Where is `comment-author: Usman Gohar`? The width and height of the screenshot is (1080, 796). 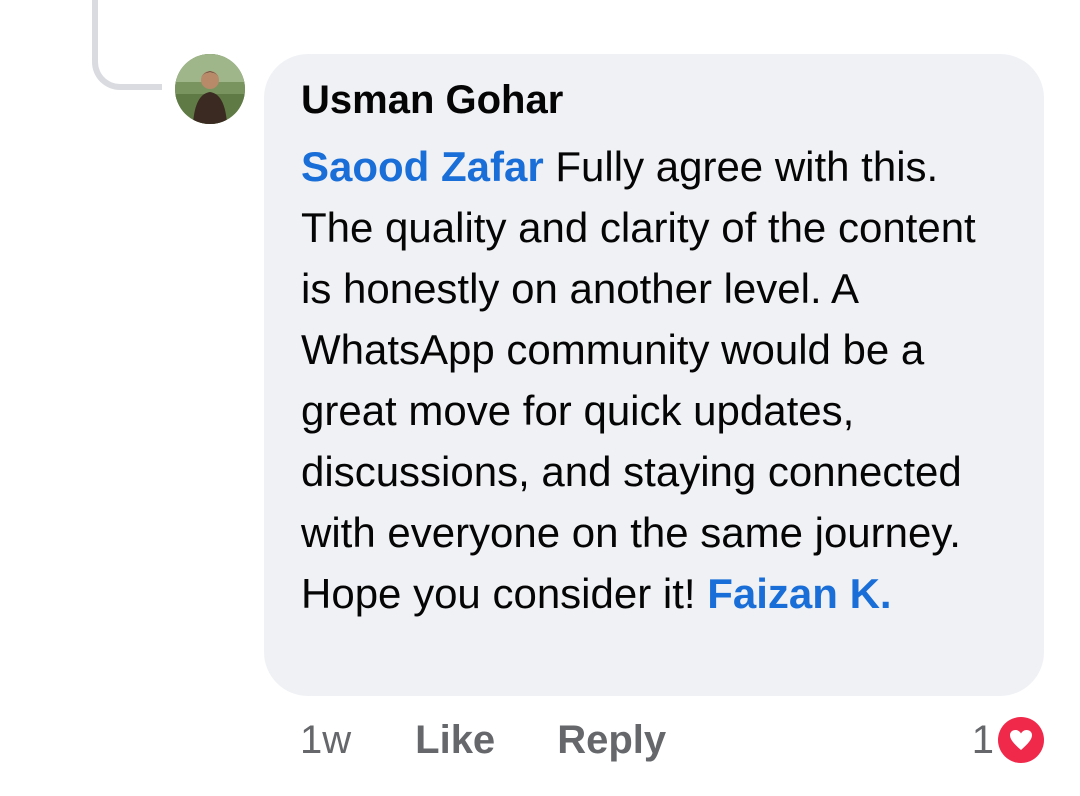
comment-author: Usman Gohar is located at coordinates (657, 100).